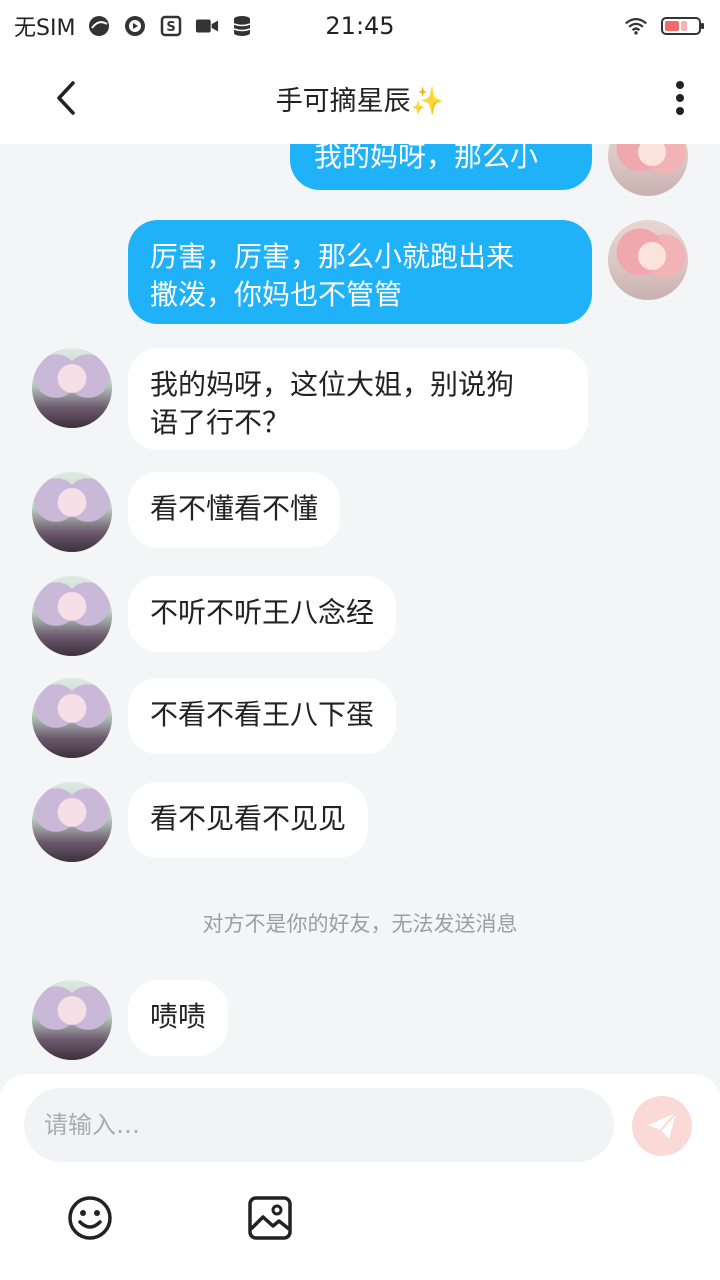 The height and width of the screenshot is (1280, 720). I want to click on carrier-label: 无SIM, so click(45, 28).